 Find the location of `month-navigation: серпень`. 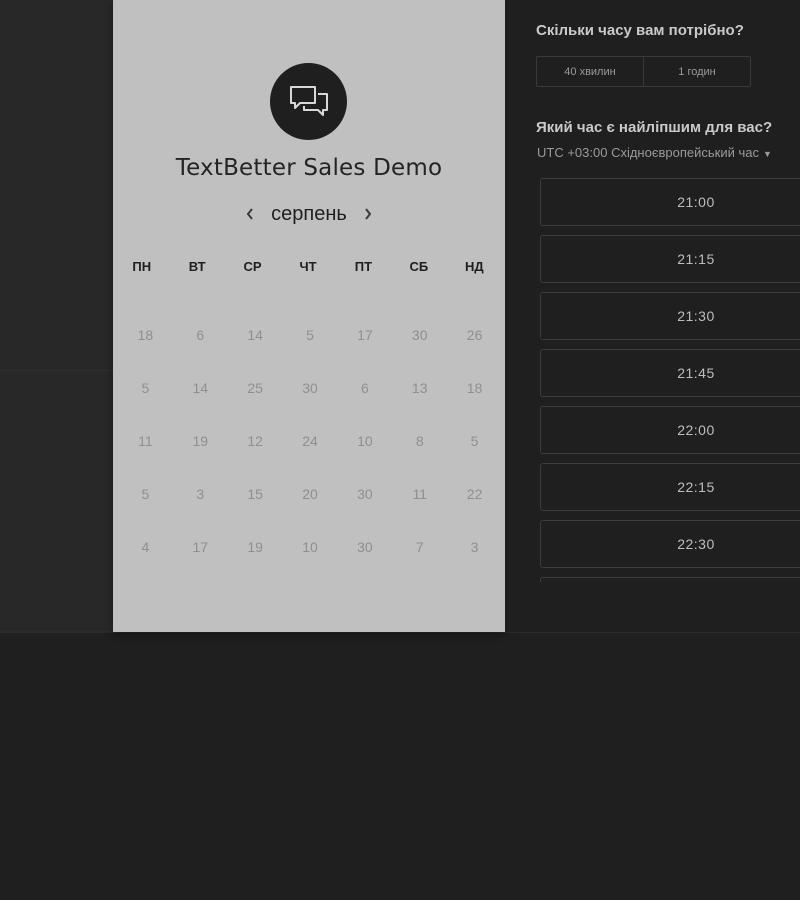

month-navigation: серпень is located at coordinates (309, 214).